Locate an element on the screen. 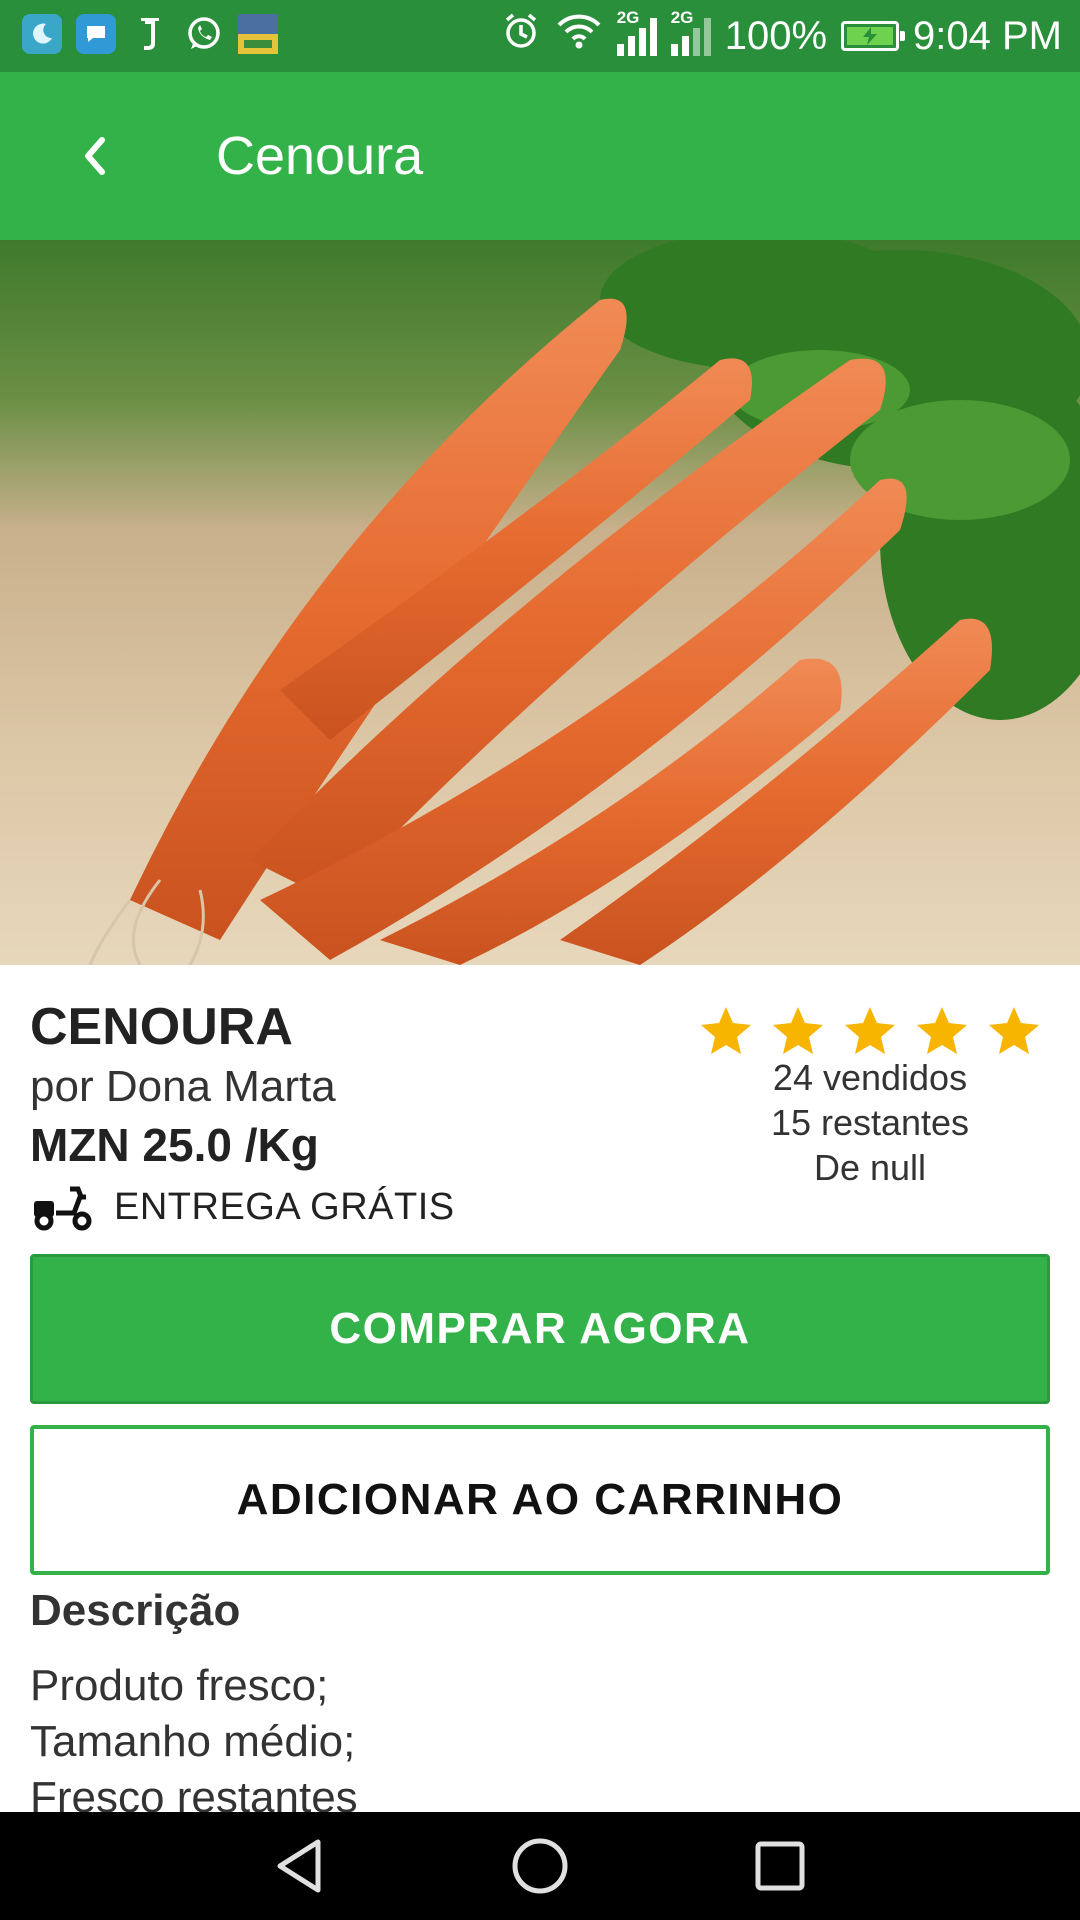  description-line: Tamanho médio; is located at coordinates (193, 1741).